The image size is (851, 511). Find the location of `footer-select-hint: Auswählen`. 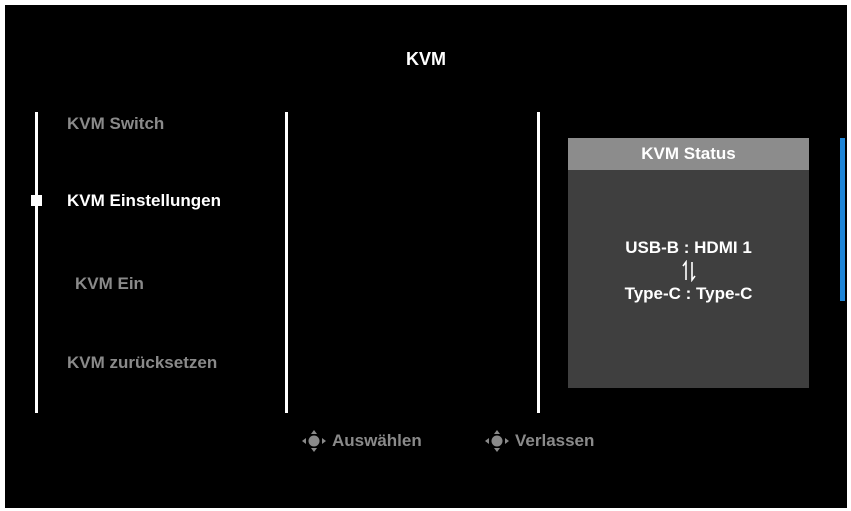

footer-select-hint: Auswählen is located at coordinates (361, 441).